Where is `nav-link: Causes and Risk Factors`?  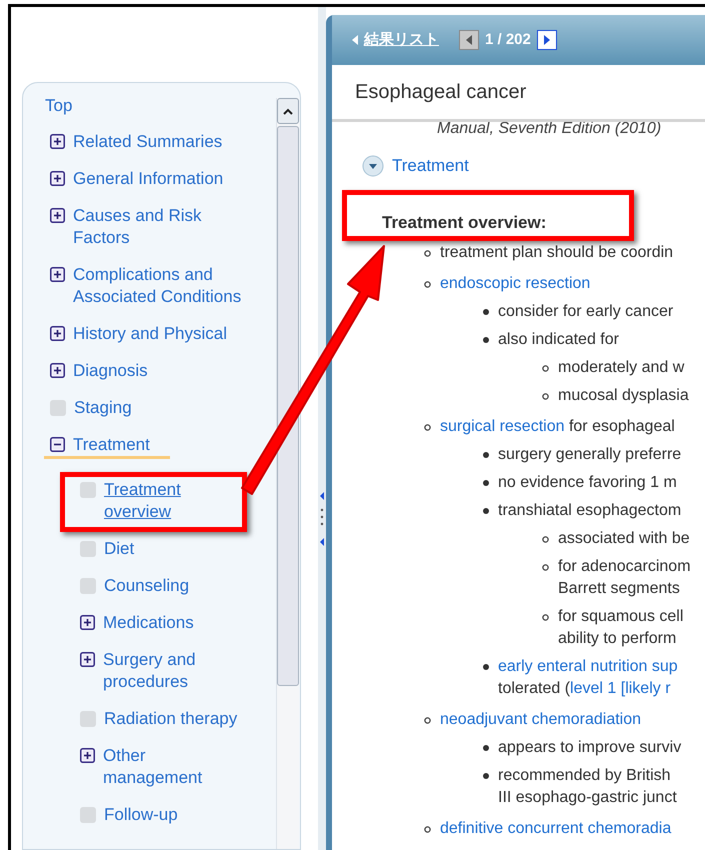 nav-link: Causes and Risk Factors is located at coordinates (165, 227).